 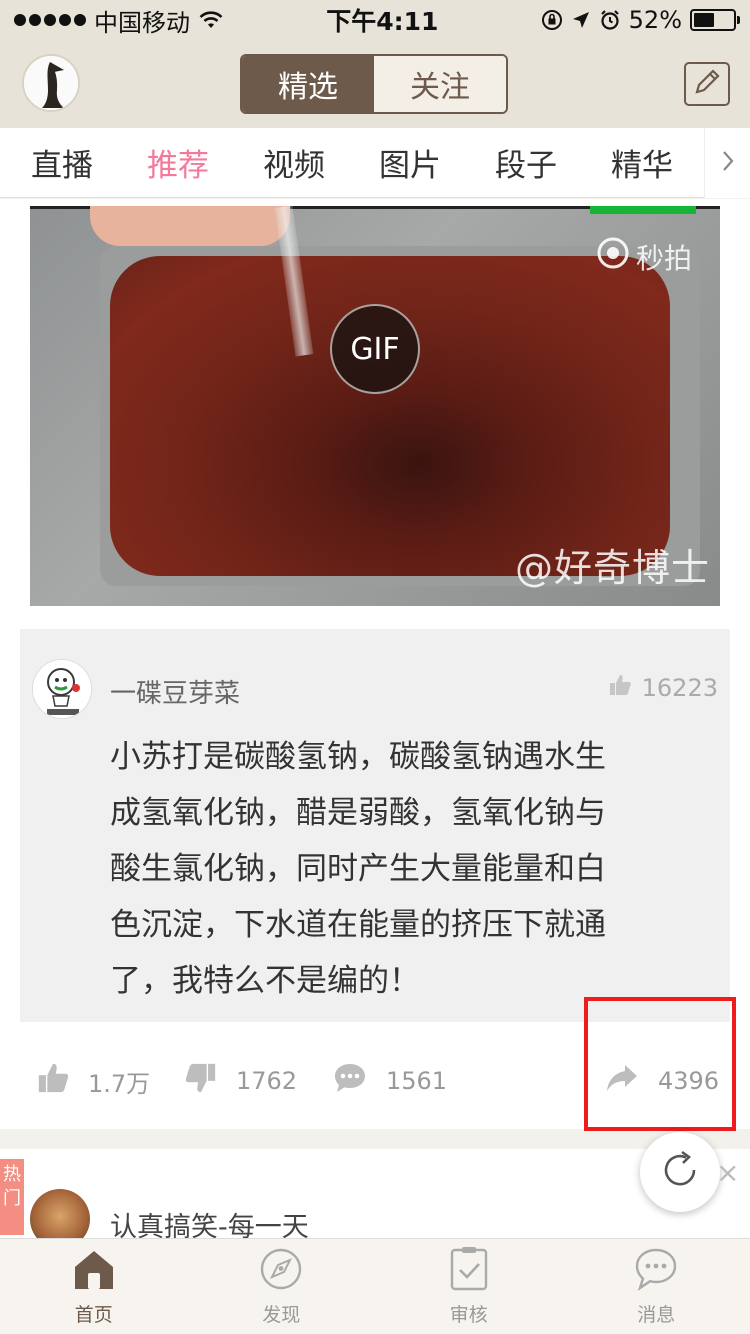 What do you see at coordinates (375, 349) in the screenshot?
I see `gif-play-badge: GIF` at bounding box center [375, 349].